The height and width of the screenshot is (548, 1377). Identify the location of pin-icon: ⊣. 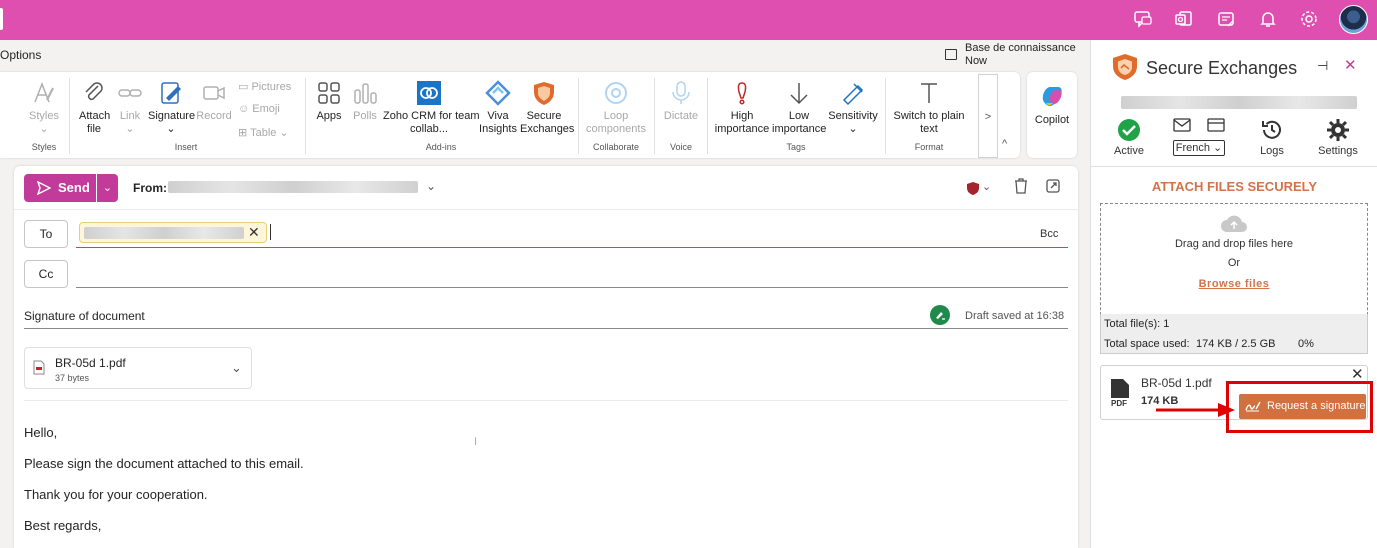
(1322, 66).